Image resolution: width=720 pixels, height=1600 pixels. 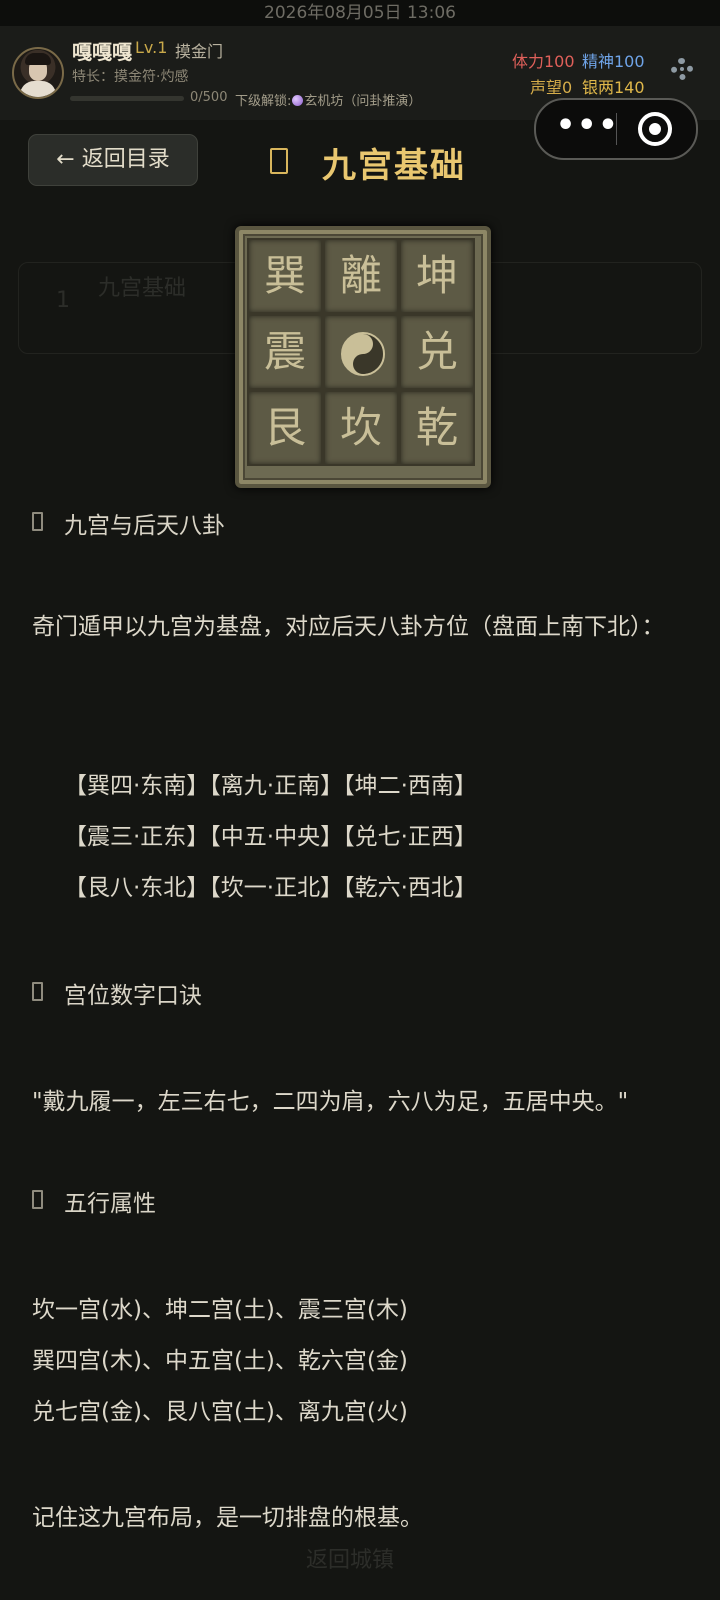 I want to click on seal-cell: 坤, so click(x=437, y=276).